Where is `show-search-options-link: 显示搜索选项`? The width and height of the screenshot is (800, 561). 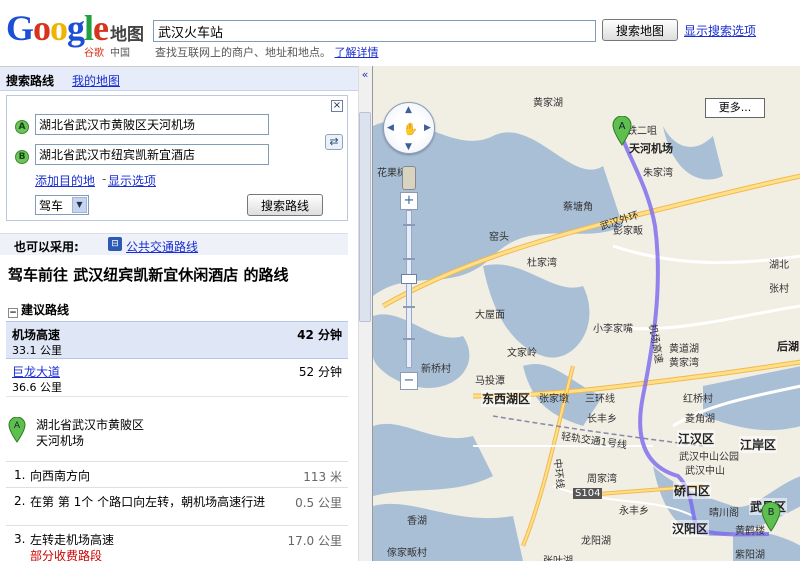
show-search-options-link: 显示搜索选项 is located at coordinates (720, 30).